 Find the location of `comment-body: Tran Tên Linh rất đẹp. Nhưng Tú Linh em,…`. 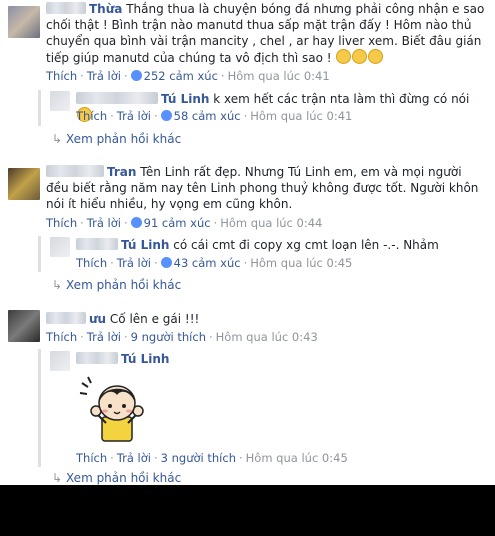

comment-body: Tran Tên Linh rất đẹp. Nhưng Tú Linh em,… is located at coordinates (266, 188).